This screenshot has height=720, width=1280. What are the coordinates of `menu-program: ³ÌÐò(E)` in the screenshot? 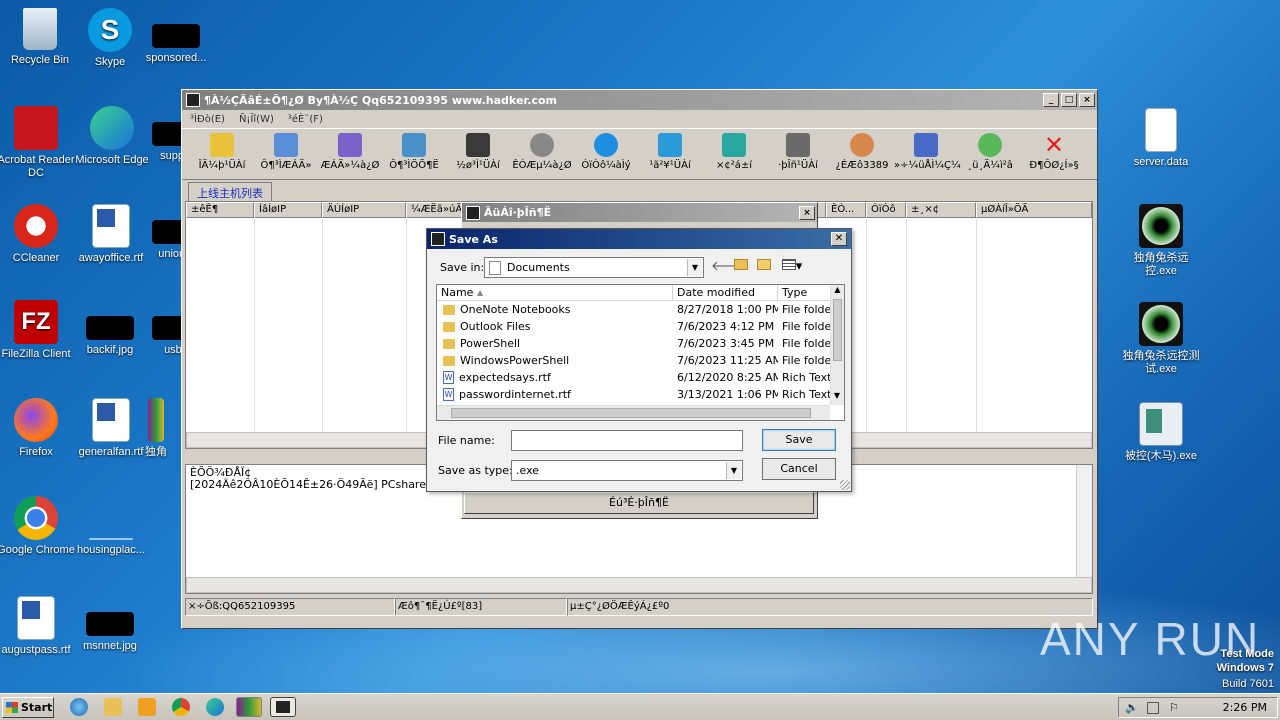 It's located at (207, 119).